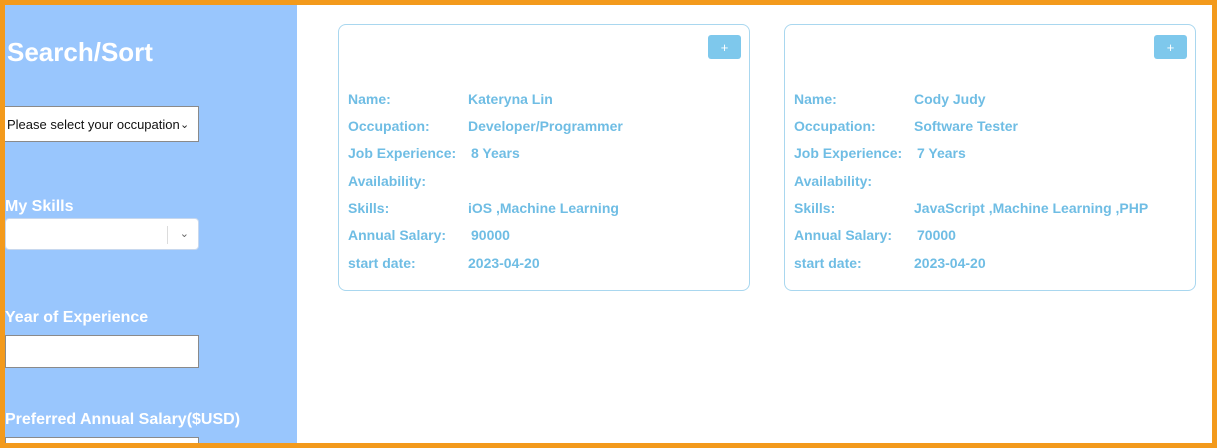 The height and width of the screenshot is (448, 1217). Describe the element at coordinates (950, 99) in the screenshot. I see `name-value: Cody Judy` at that location.